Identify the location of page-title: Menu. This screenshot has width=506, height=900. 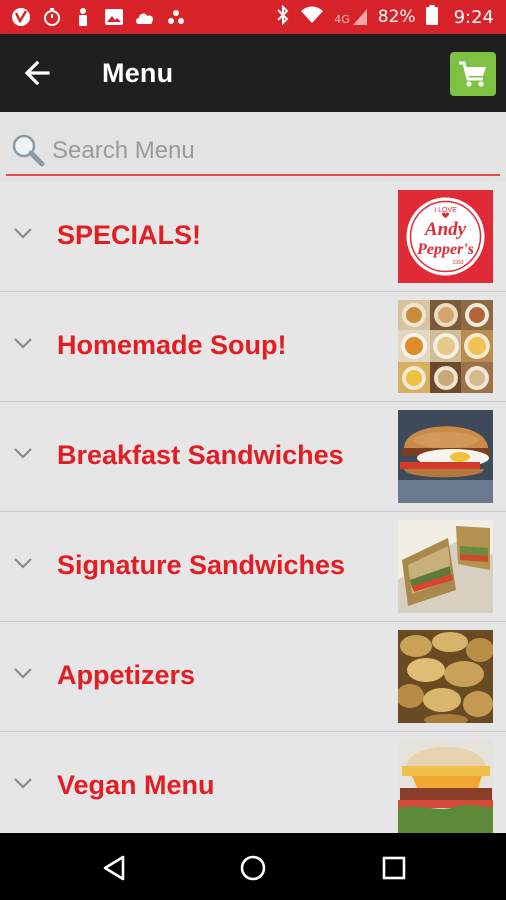
(138, 73).